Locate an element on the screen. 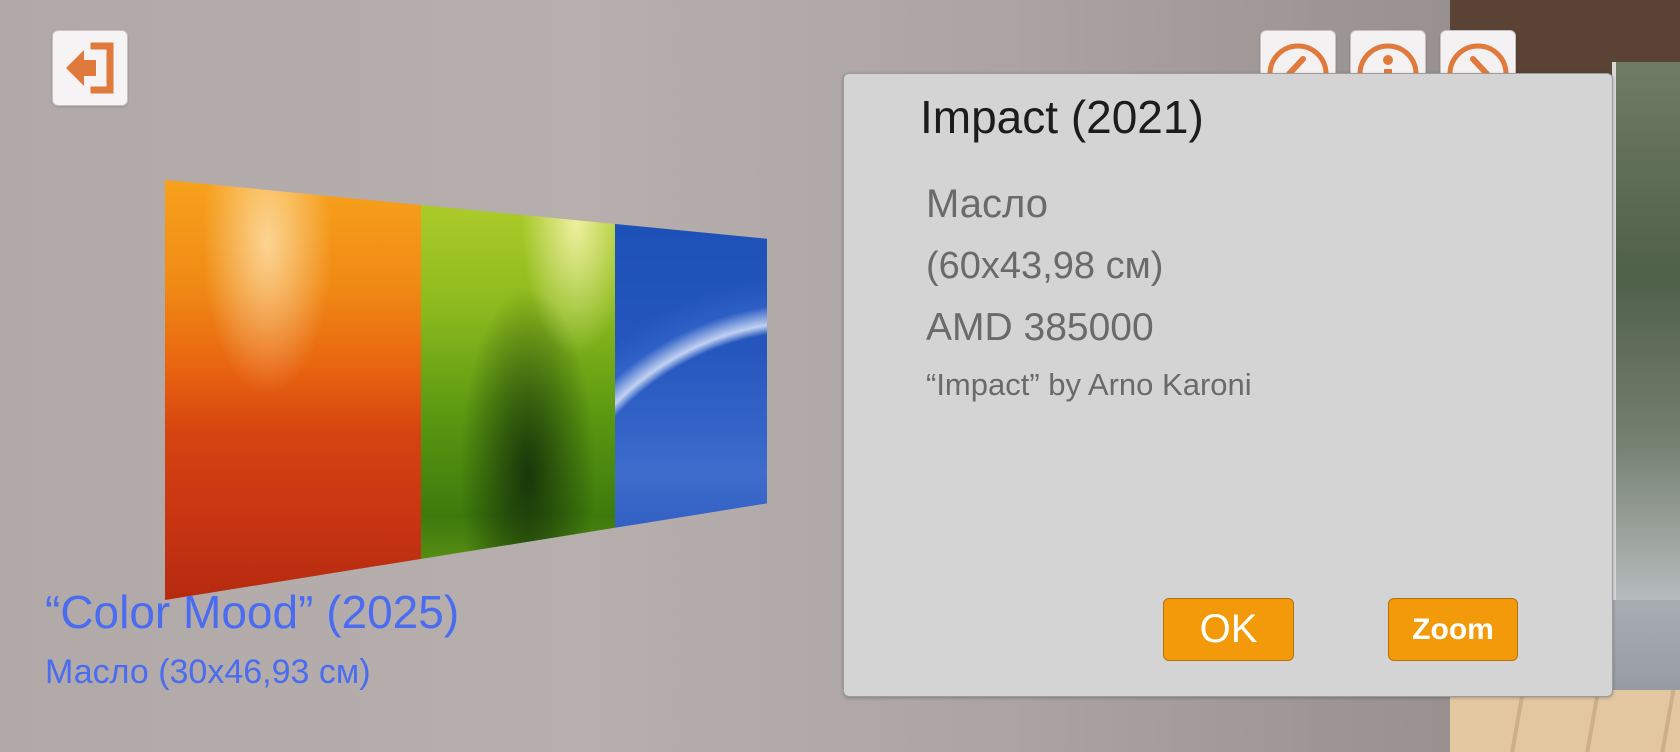 The height and width of the screenshot is (752, 1680). exit-button is located at coordinates (90, 68).